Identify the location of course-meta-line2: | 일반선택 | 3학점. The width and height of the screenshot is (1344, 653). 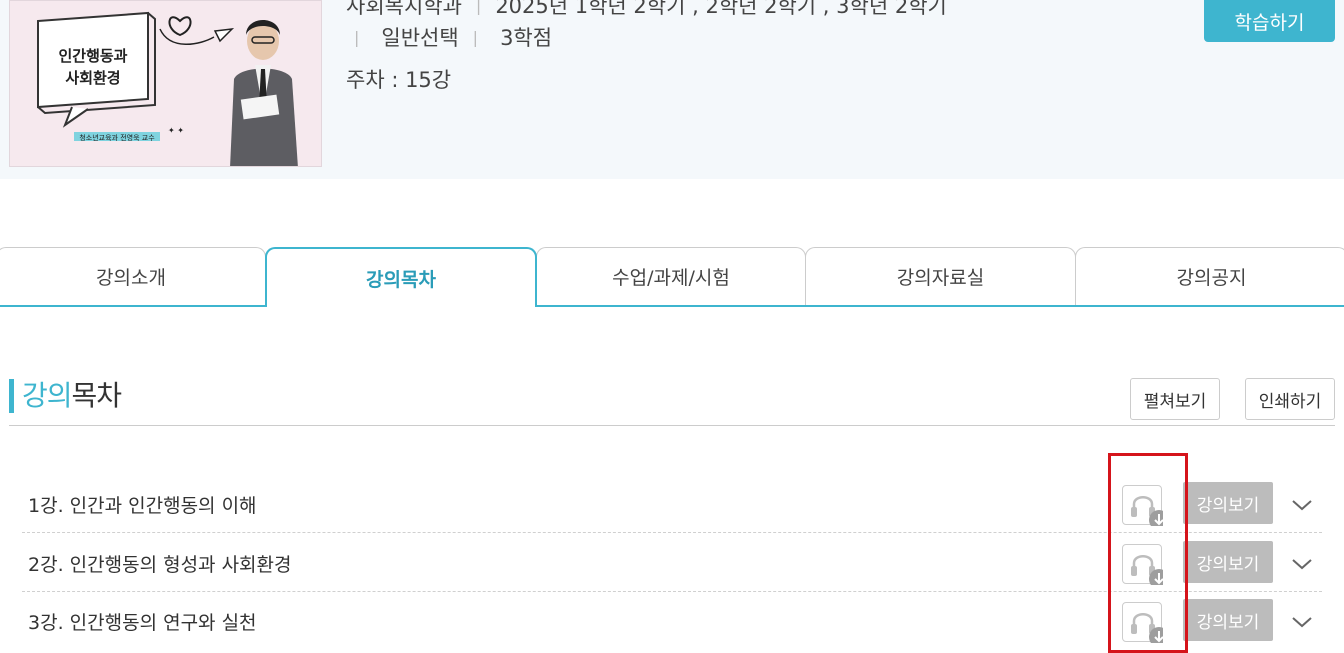
(453, 37).